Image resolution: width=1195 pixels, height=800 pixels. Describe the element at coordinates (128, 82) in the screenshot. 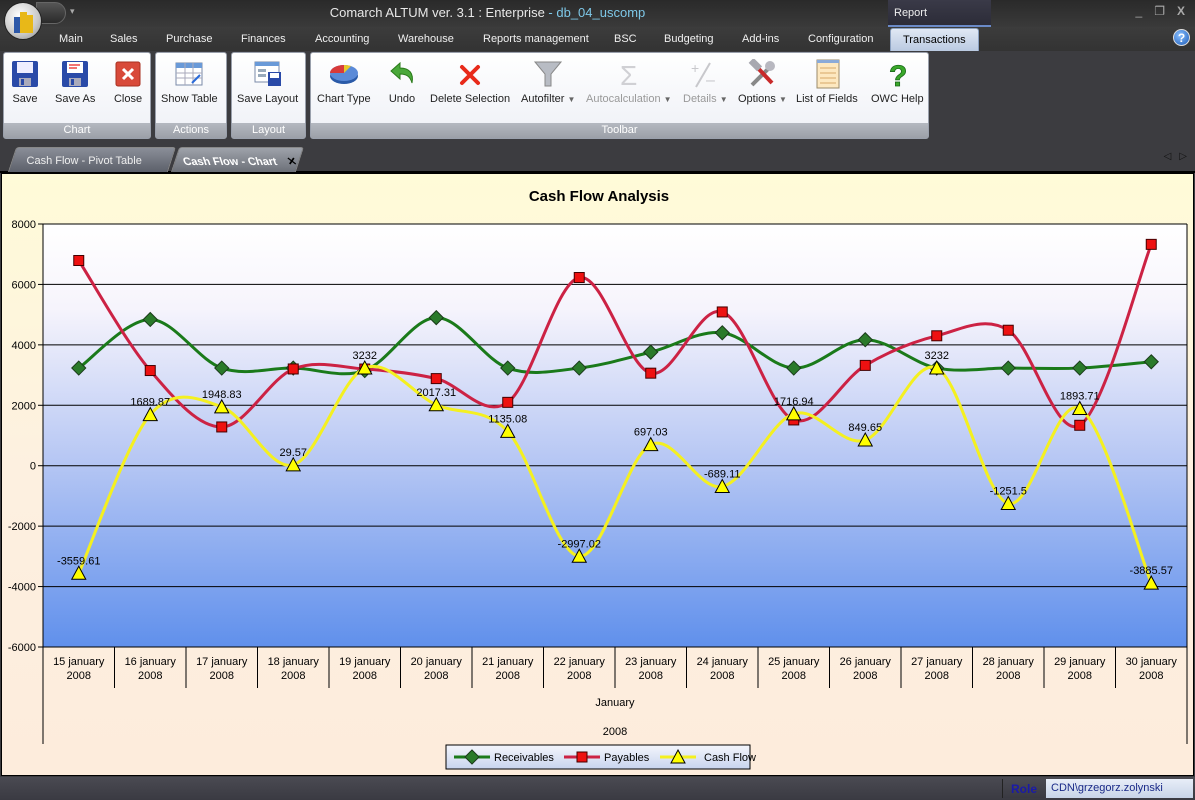

I see `close-button: Close` at that location.